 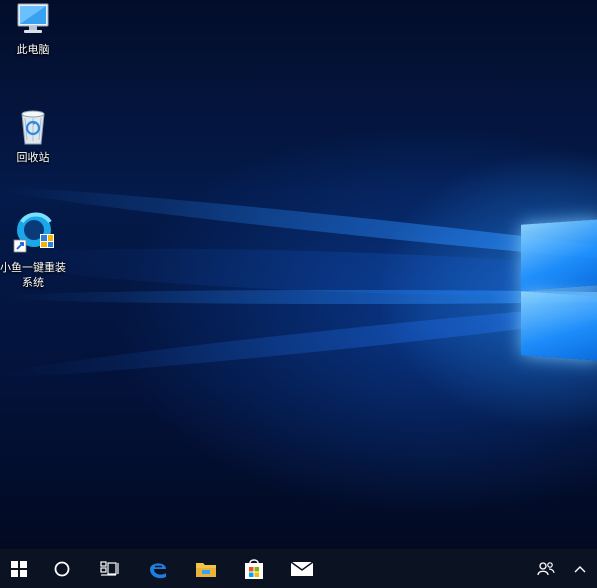 I want to click on show-hidden-icons-button, so click(x=580, y=568).